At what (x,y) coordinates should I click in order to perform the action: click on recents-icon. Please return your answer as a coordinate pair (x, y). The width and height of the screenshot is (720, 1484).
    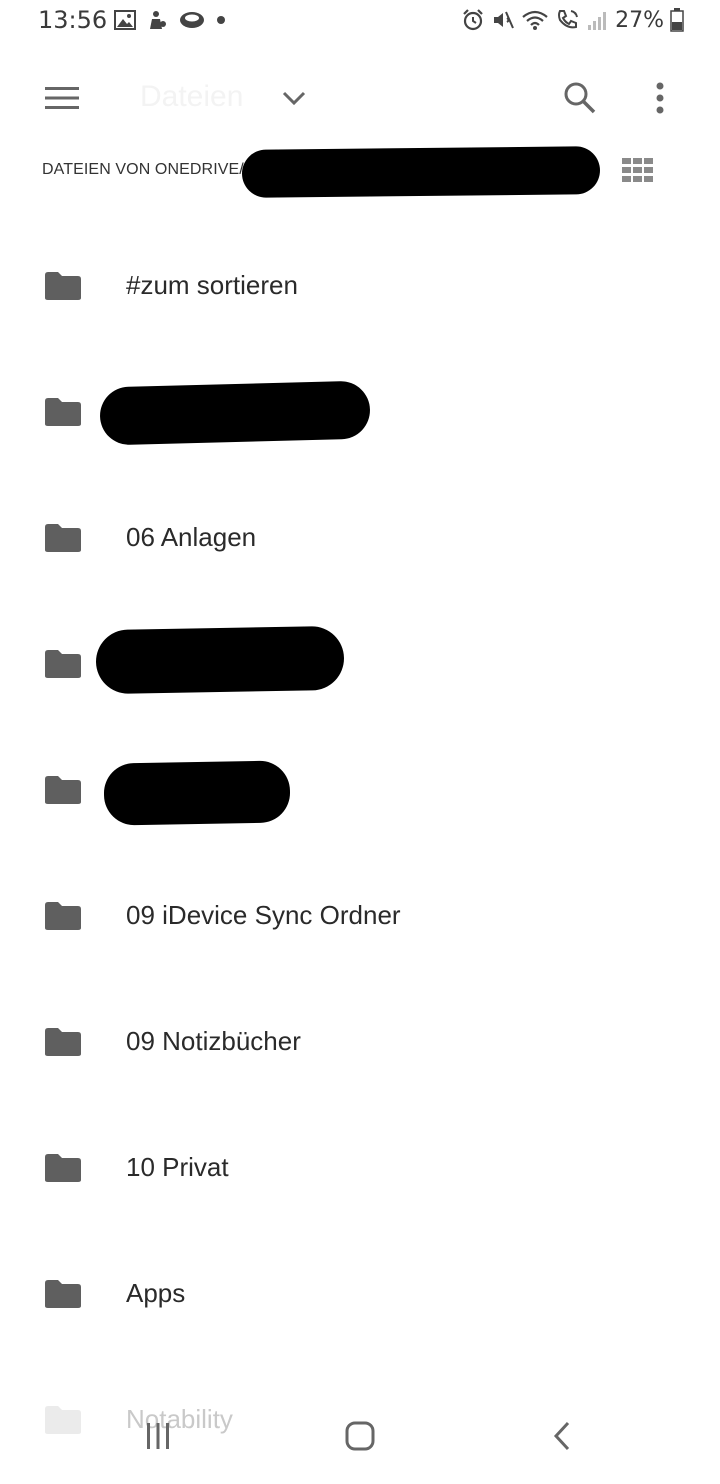
    Looking at the image, I should click on (158, 1436).